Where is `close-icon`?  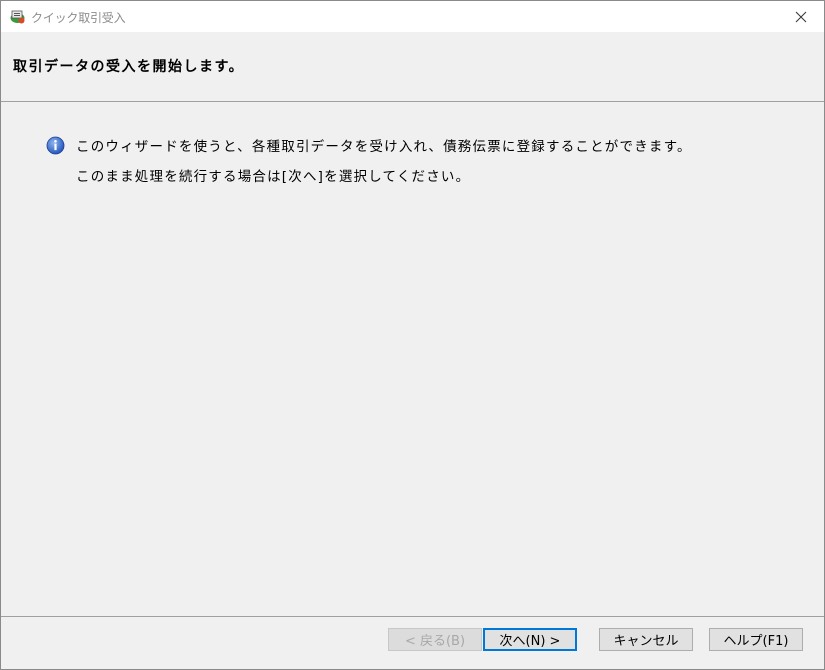 close-icon is located at coordinates (801, 16).